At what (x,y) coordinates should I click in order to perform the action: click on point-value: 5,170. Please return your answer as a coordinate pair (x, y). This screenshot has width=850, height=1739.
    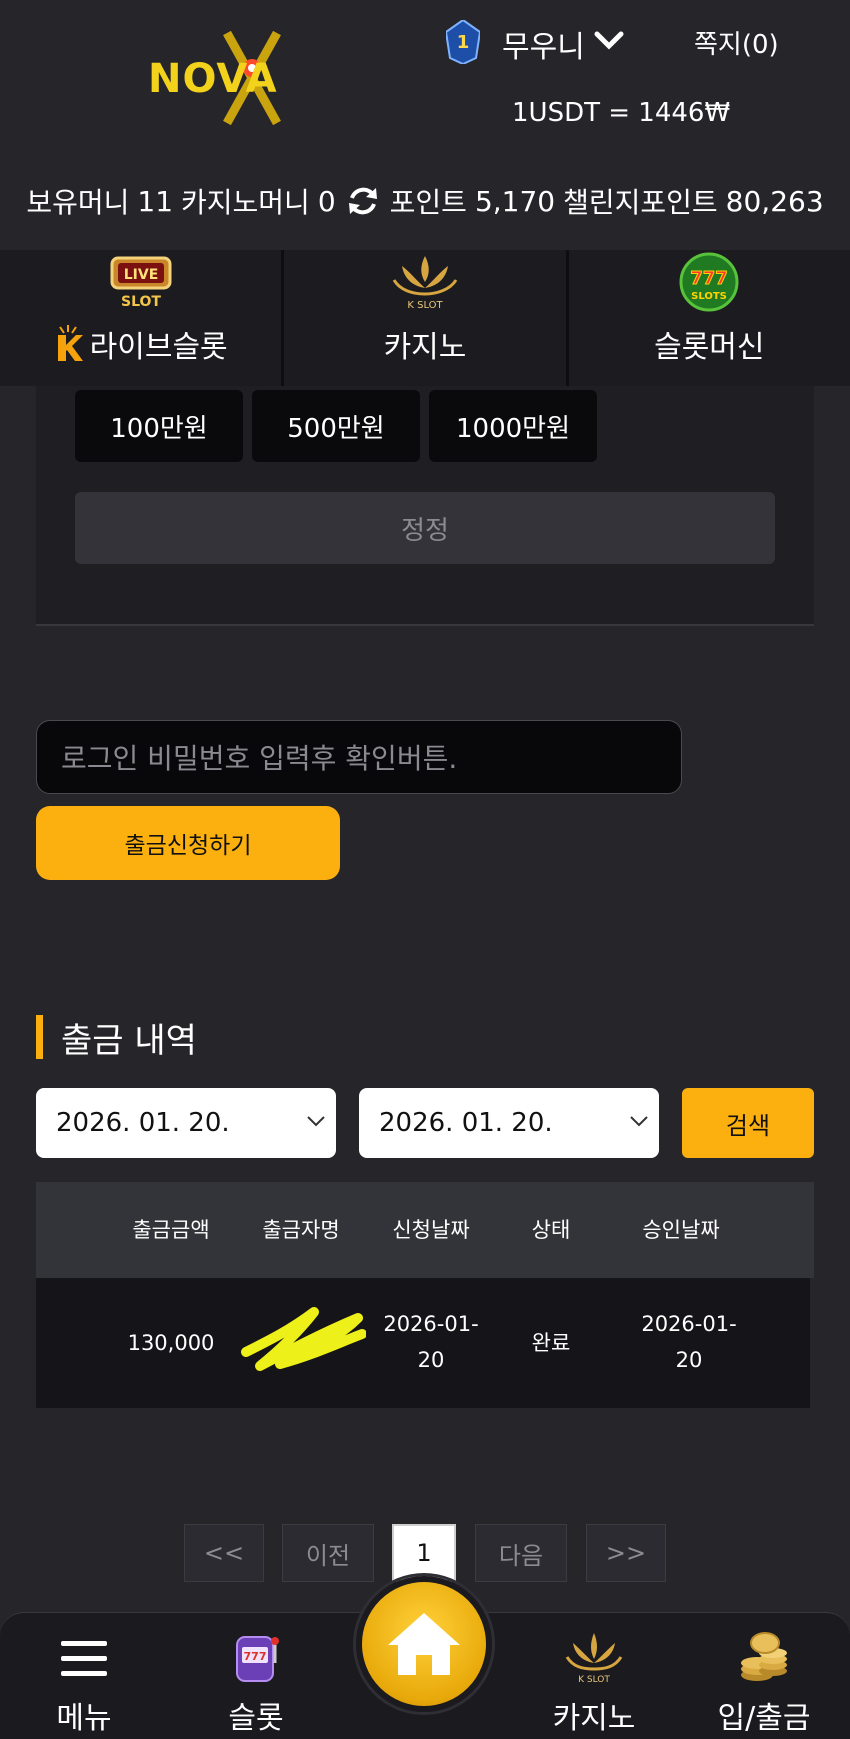
    Looking at the image, I should click on (515, 201).